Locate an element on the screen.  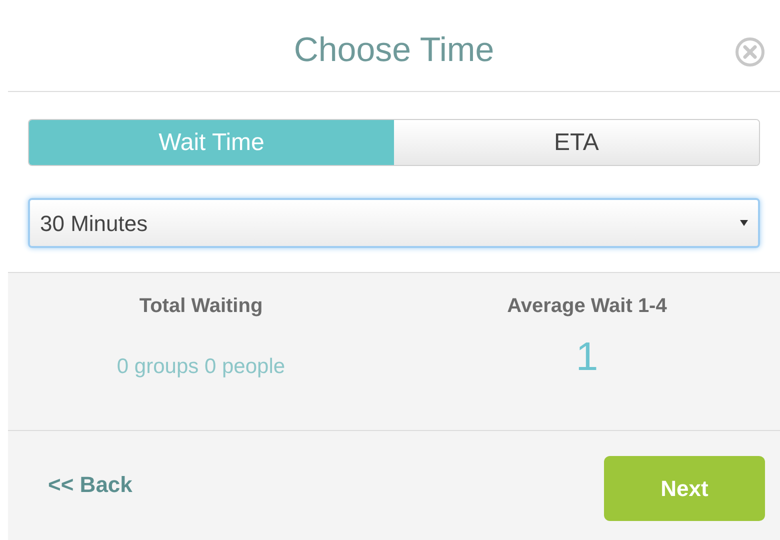
select-value: 30 Minutes is located at coordinates (94, 224).